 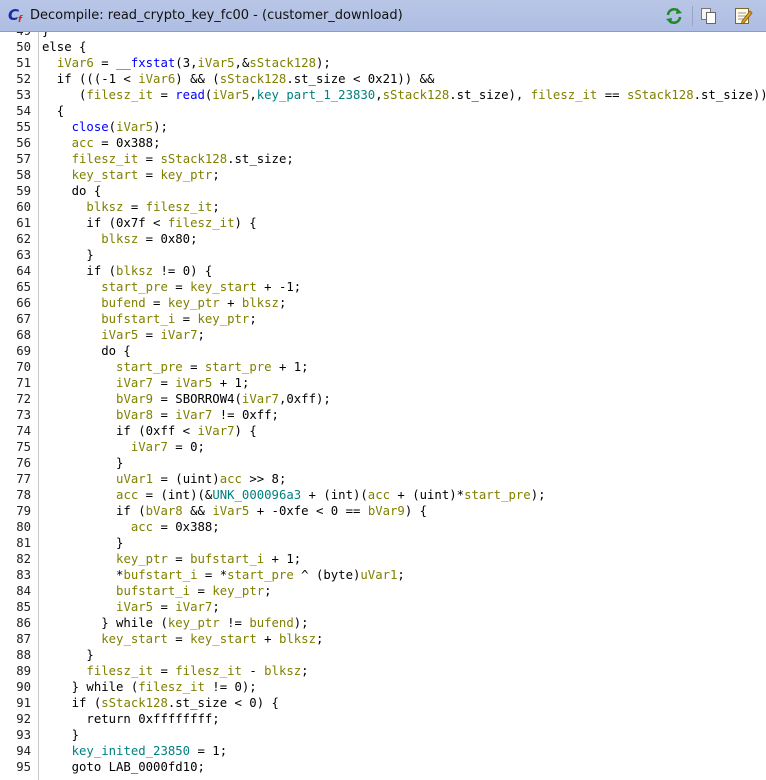 What do you see at coordinates (23, 383) in the screenshot?
I see `line-number: 71` at bounding box center [23, 383].